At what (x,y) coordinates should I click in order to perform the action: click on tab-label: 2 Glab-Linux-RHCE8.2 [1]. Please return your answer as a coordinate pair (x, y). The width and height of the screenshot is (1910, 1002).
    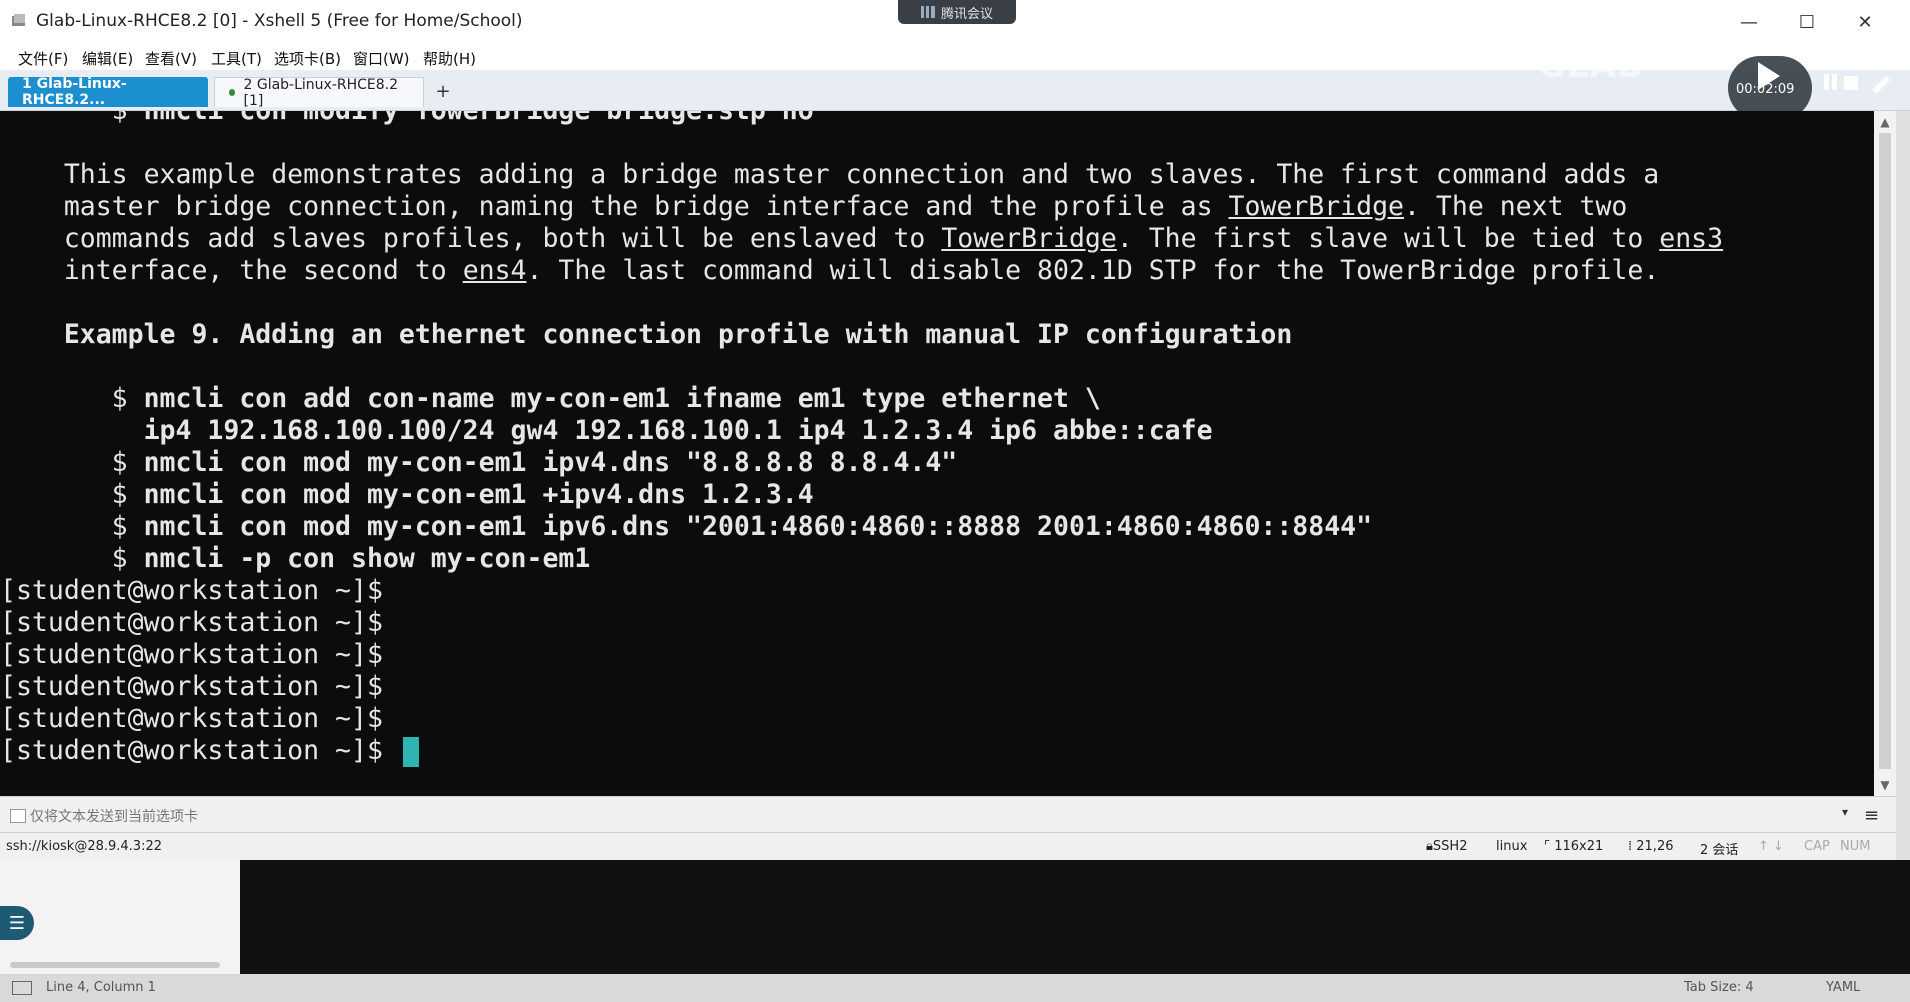
    Looking at the image, I should click on (321, 92).